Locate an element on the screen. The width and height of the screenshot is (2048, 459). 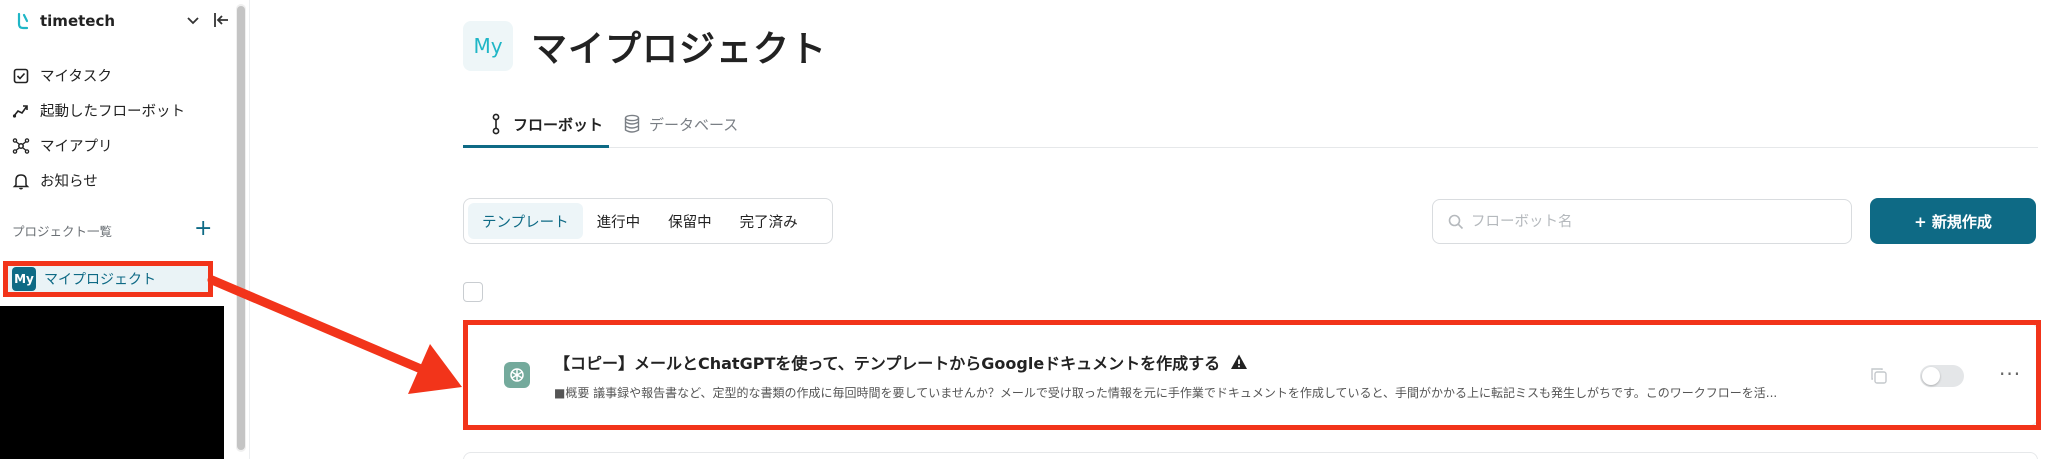
filter-in-progress: 進行中 is located at coordinates (619, 221).